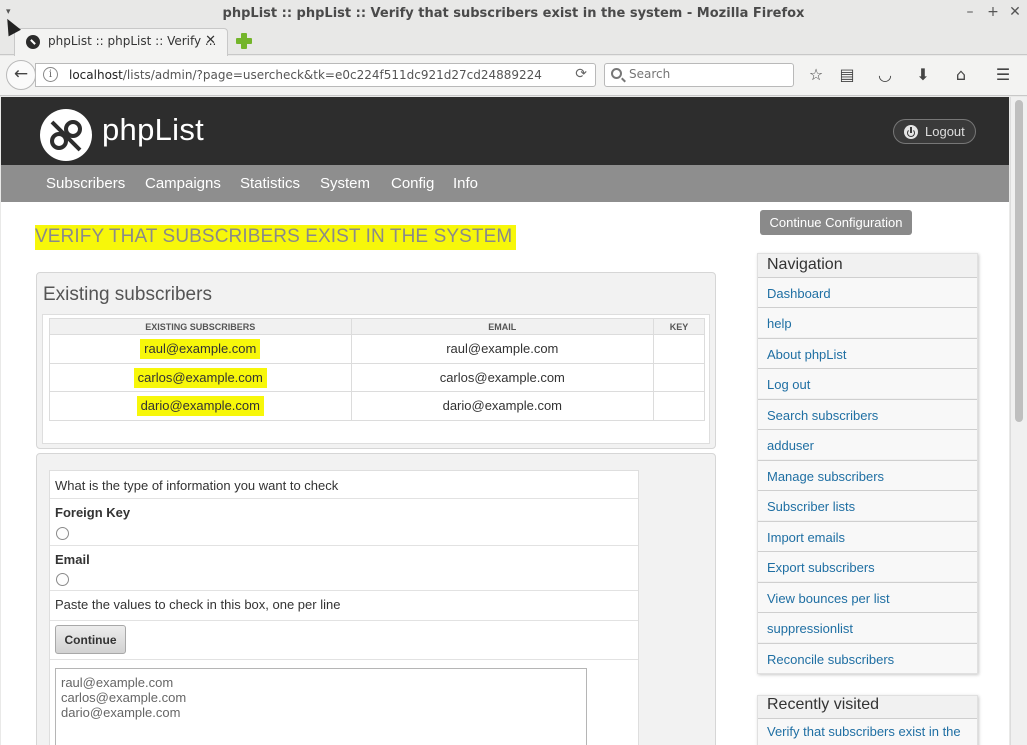  I want to click on column-header-email: EMAIL, so click(502, 326).